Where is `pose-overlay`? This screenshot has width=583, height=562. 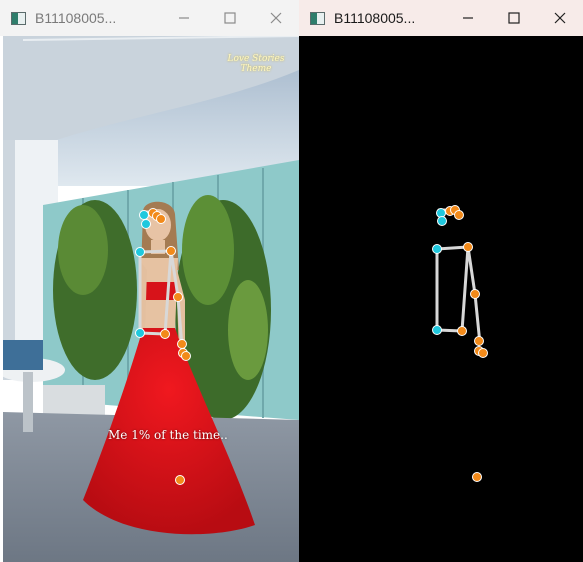 pose-overlay is located at coordinates (163, 346).